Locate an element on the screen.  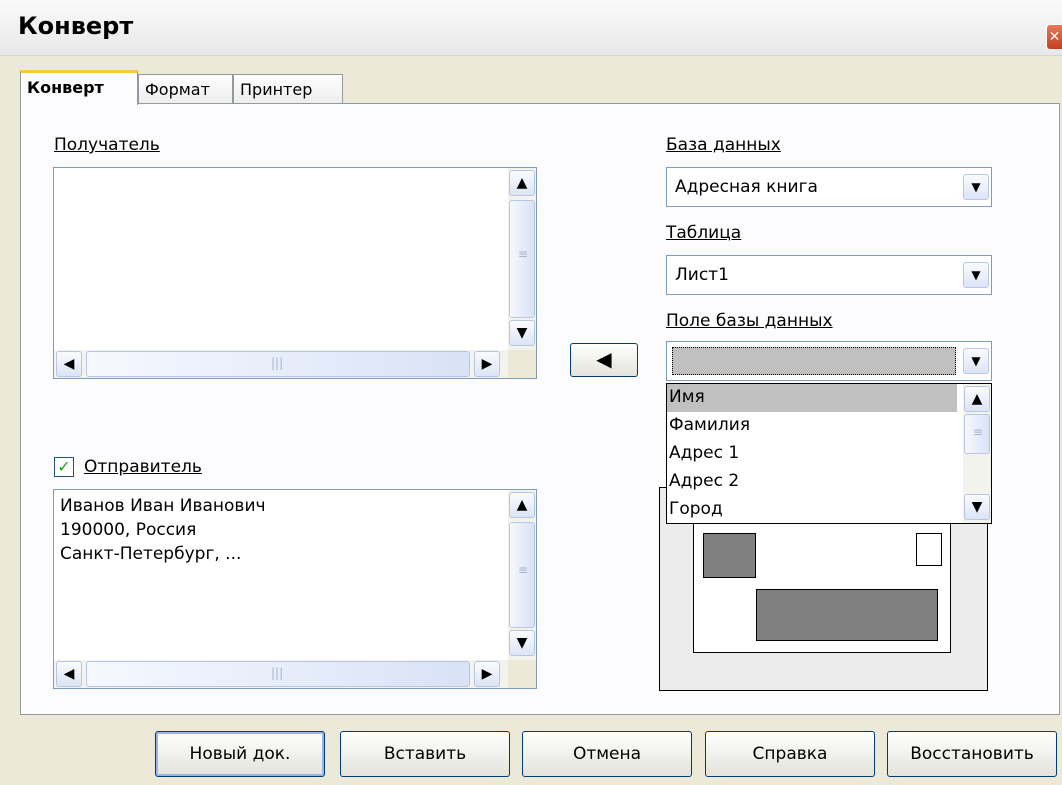
arrow-left-icon: ◀ is located at coordinates (604, 359).